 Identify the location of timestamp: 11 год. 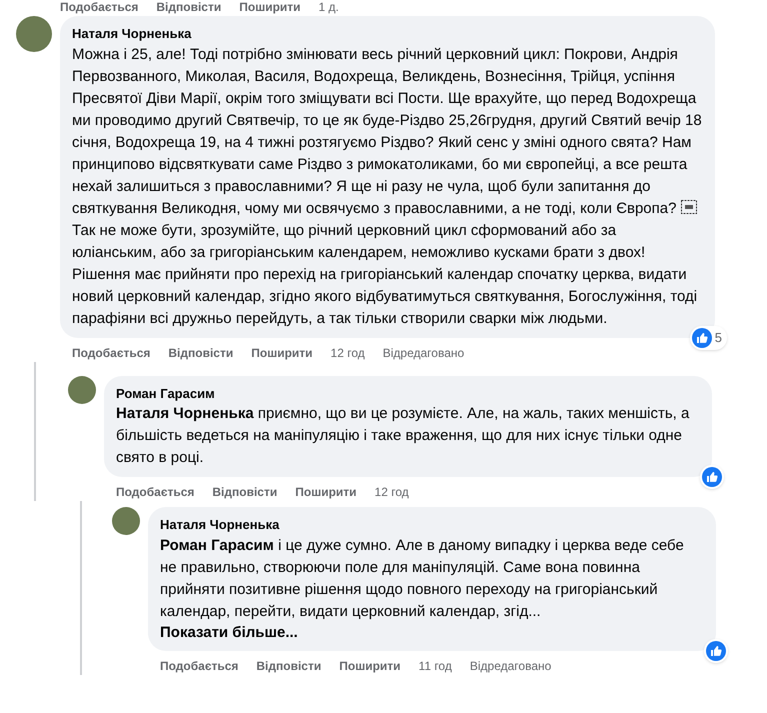
(435, 665).